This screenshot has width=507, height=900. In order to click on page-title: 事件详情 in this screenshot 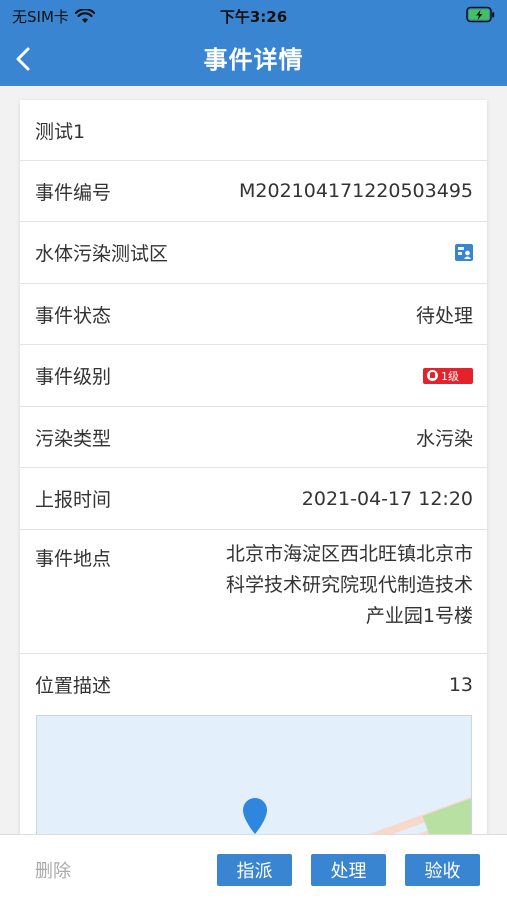, I will do `click(253, 60)`.